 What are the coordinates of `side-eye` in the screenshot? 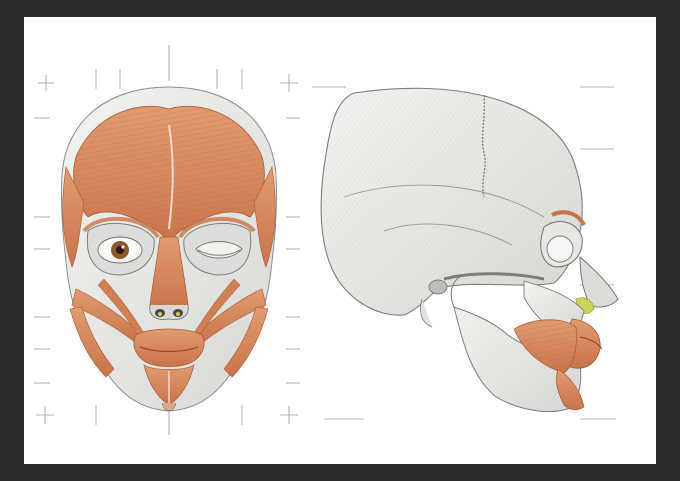 It's located at (560, 249).